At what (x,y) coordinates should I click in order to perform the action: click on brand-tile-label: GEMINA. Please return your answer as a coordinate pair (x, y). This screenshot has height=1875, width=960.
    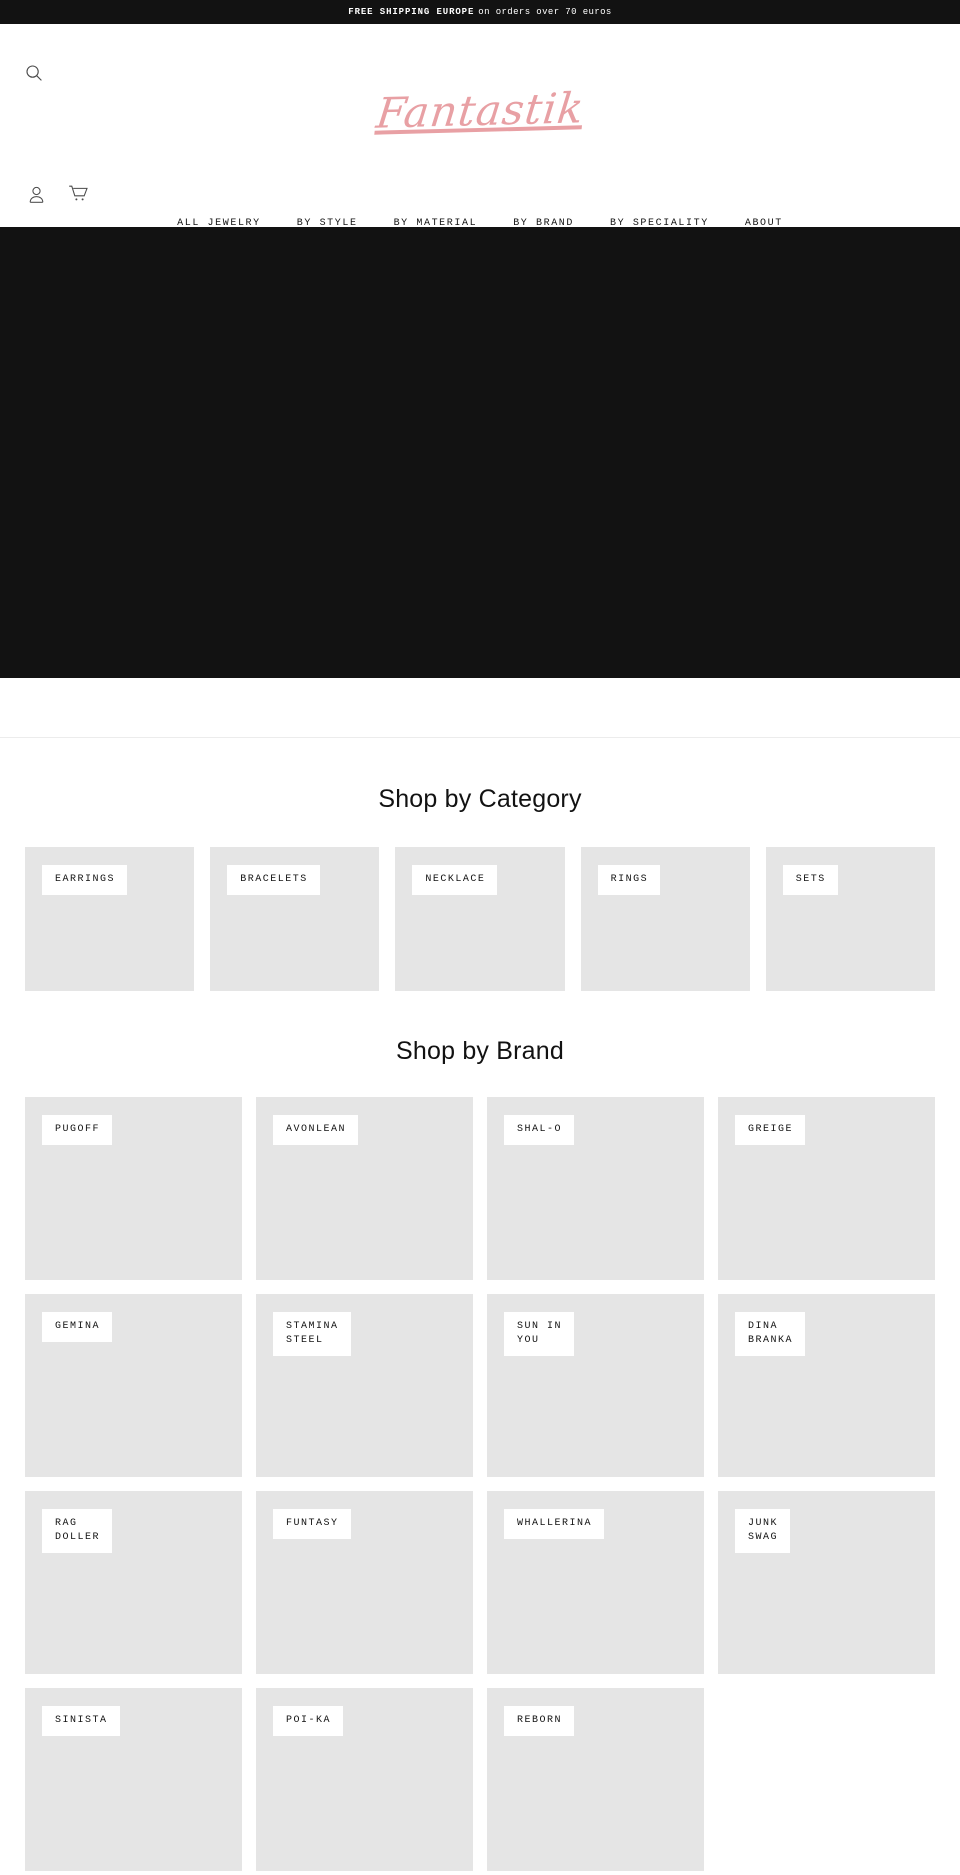
    Looking at the image, I should click on (77, 1327).